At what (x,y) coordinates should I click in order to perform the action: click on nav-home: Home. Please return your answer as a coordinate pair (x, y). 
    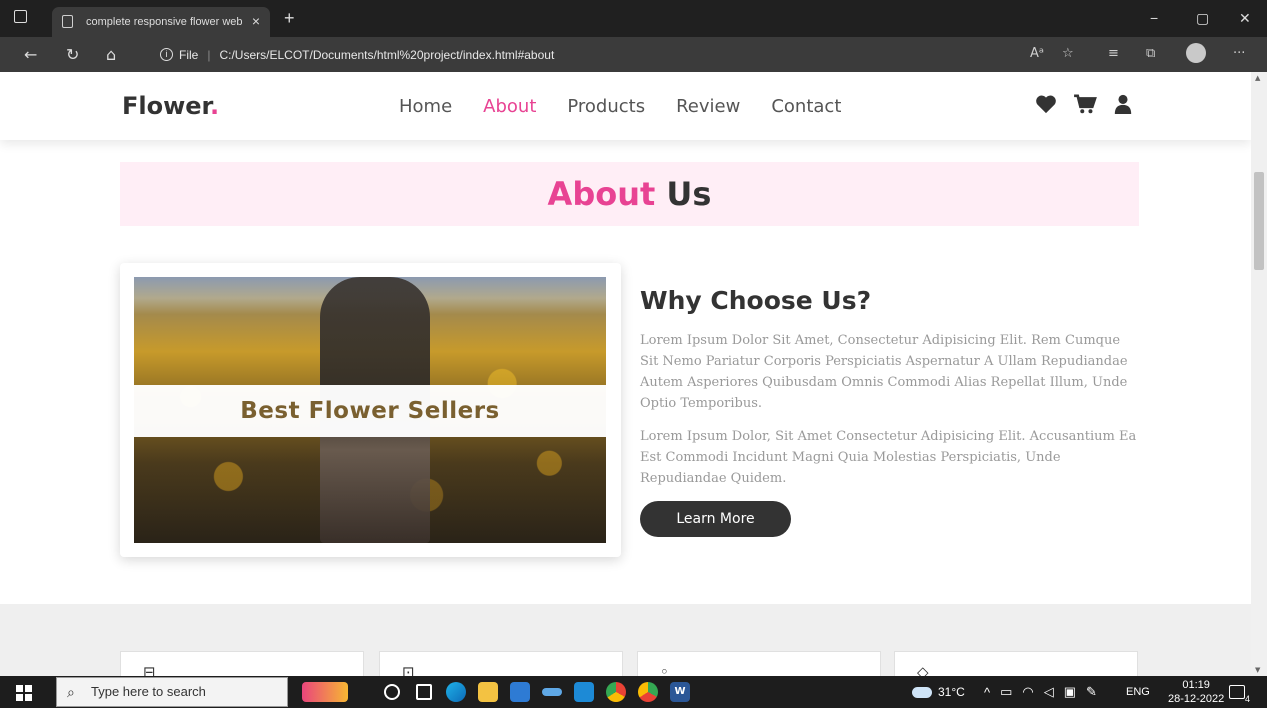
    Looking at the image, I should click on (425, 106).